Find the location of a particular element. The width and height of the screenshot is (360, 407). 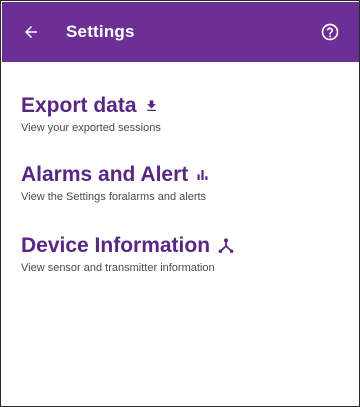

download-icon is located at coordinates (151, 106).